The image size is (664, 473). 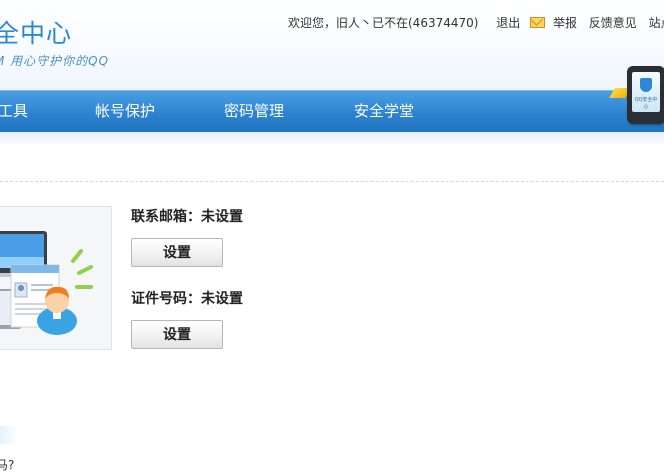 What do you see at coordinates (332, 111) in the screenshot?
I see `main-nav: 工具 帐号保护 密码管理 安全学堂` at bounding box center [332, 111].